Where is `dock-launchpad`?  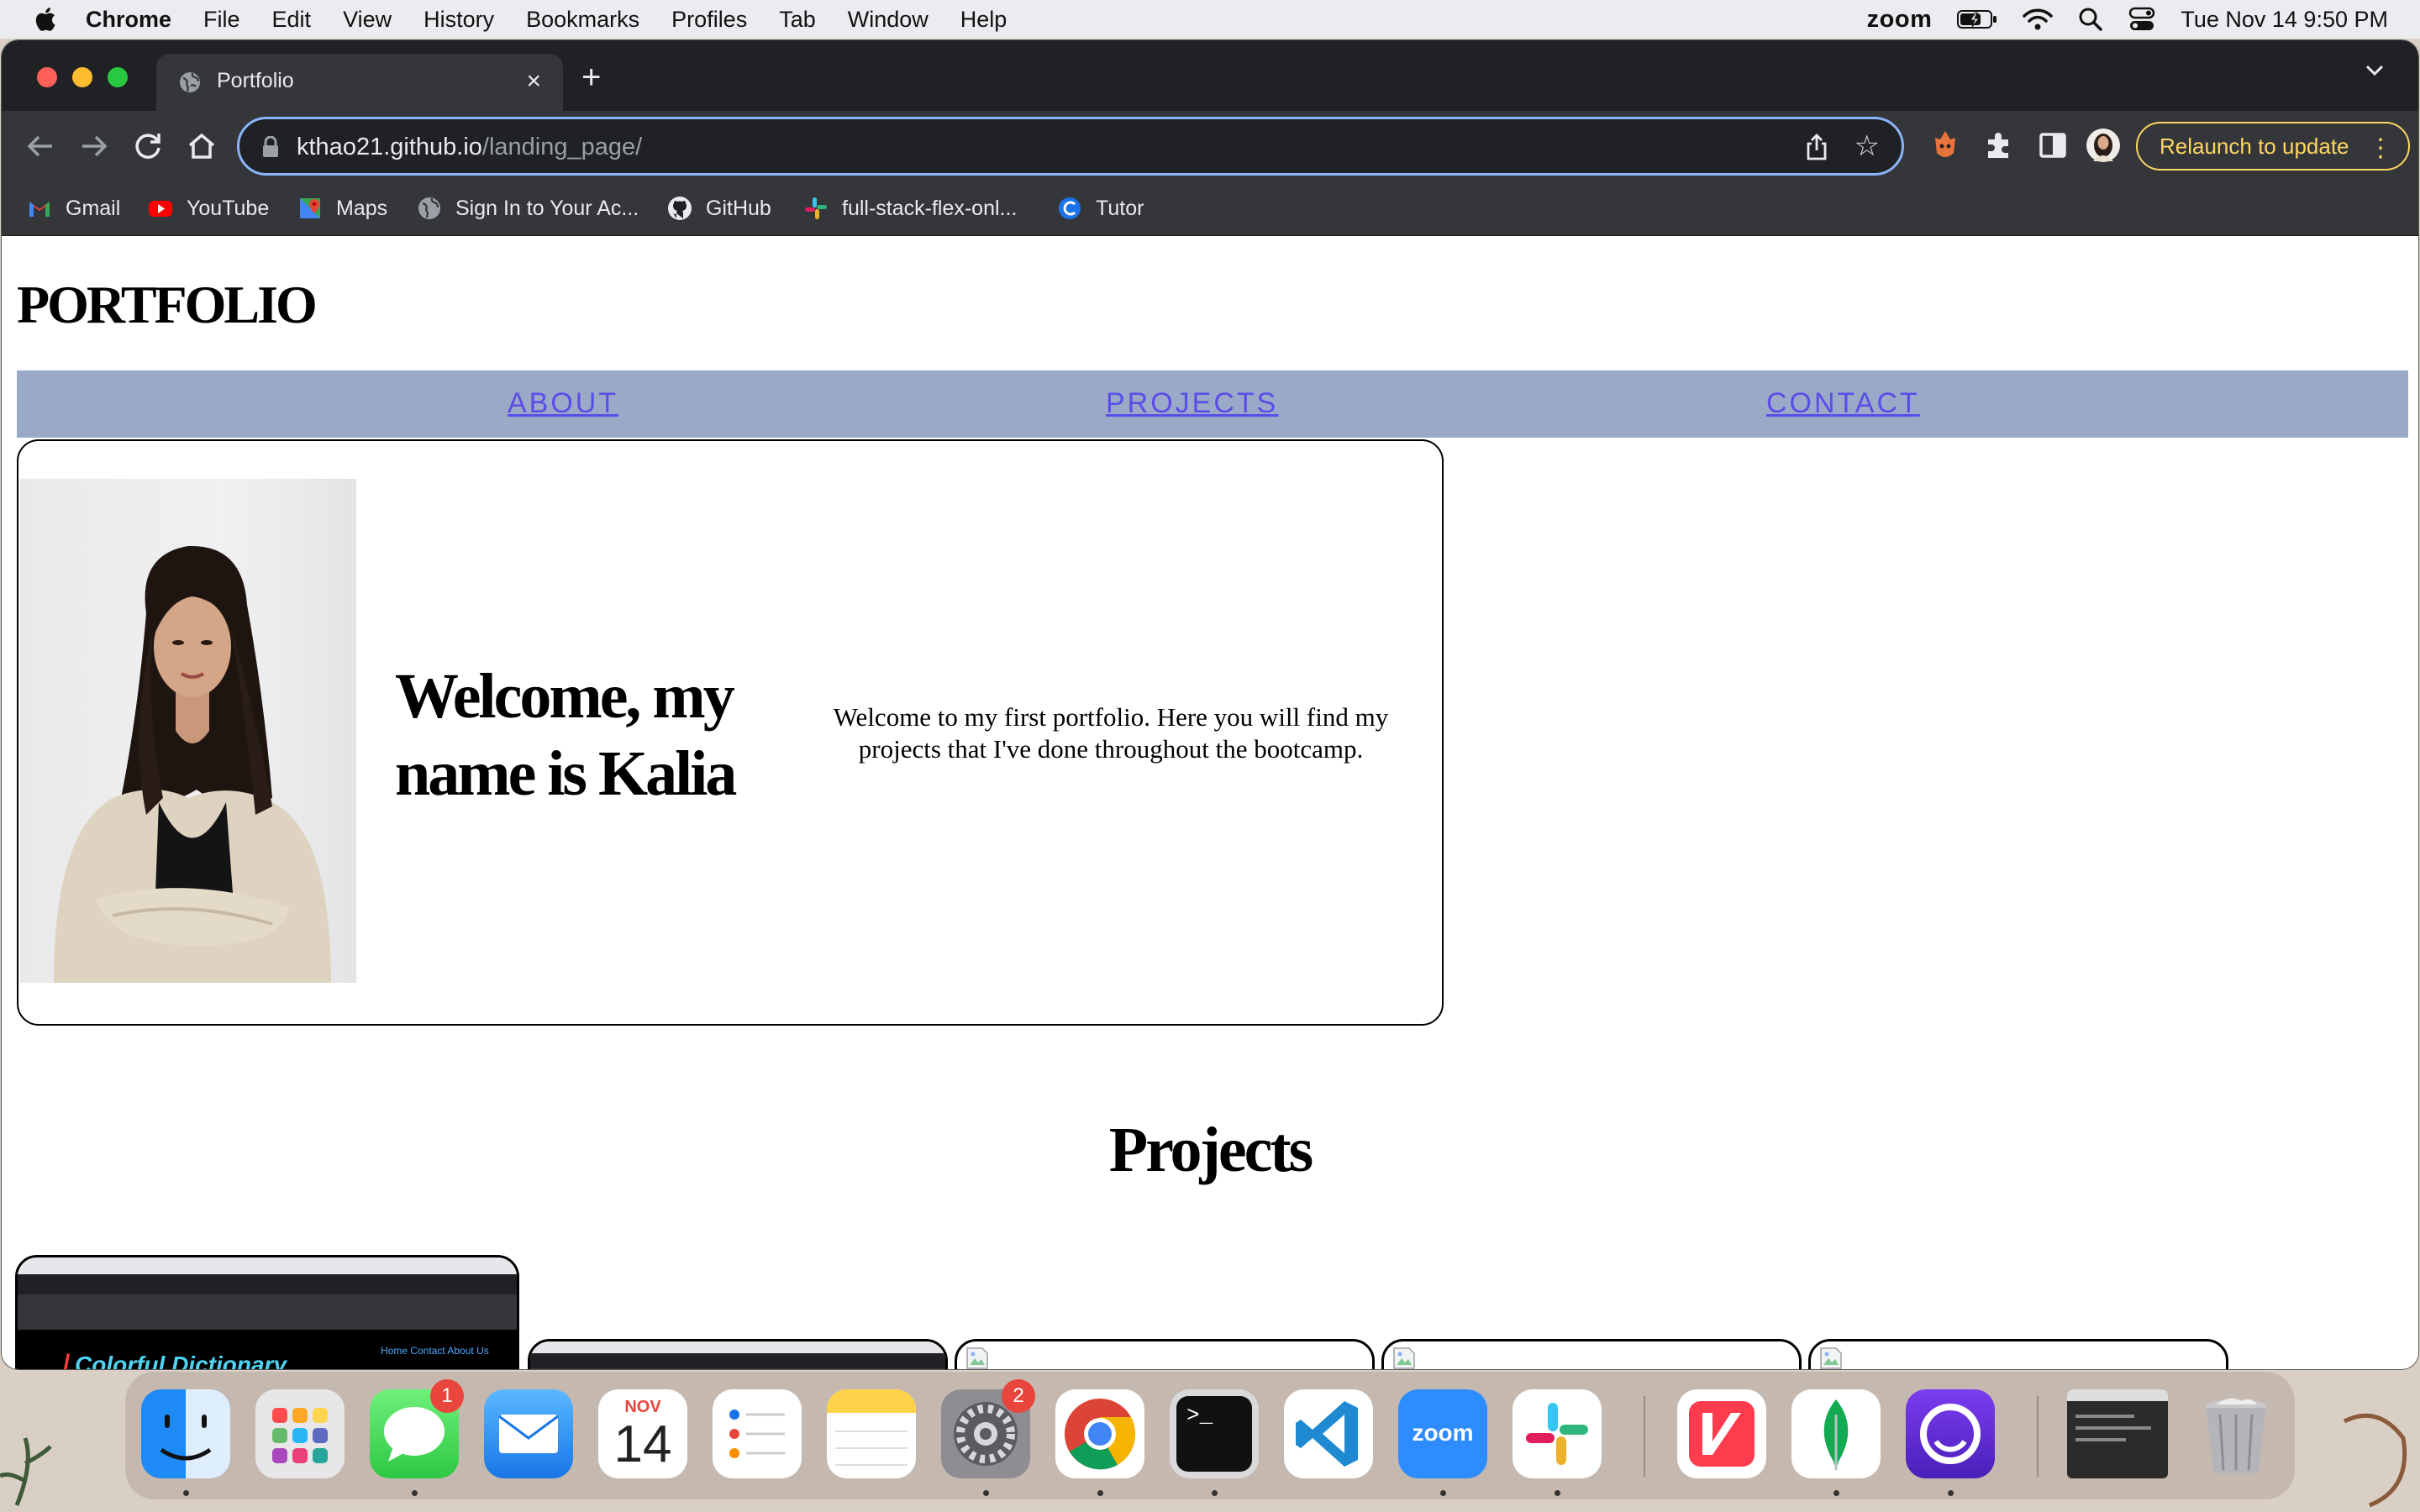 dock-launchpad is located at coordinates (300, 1433).